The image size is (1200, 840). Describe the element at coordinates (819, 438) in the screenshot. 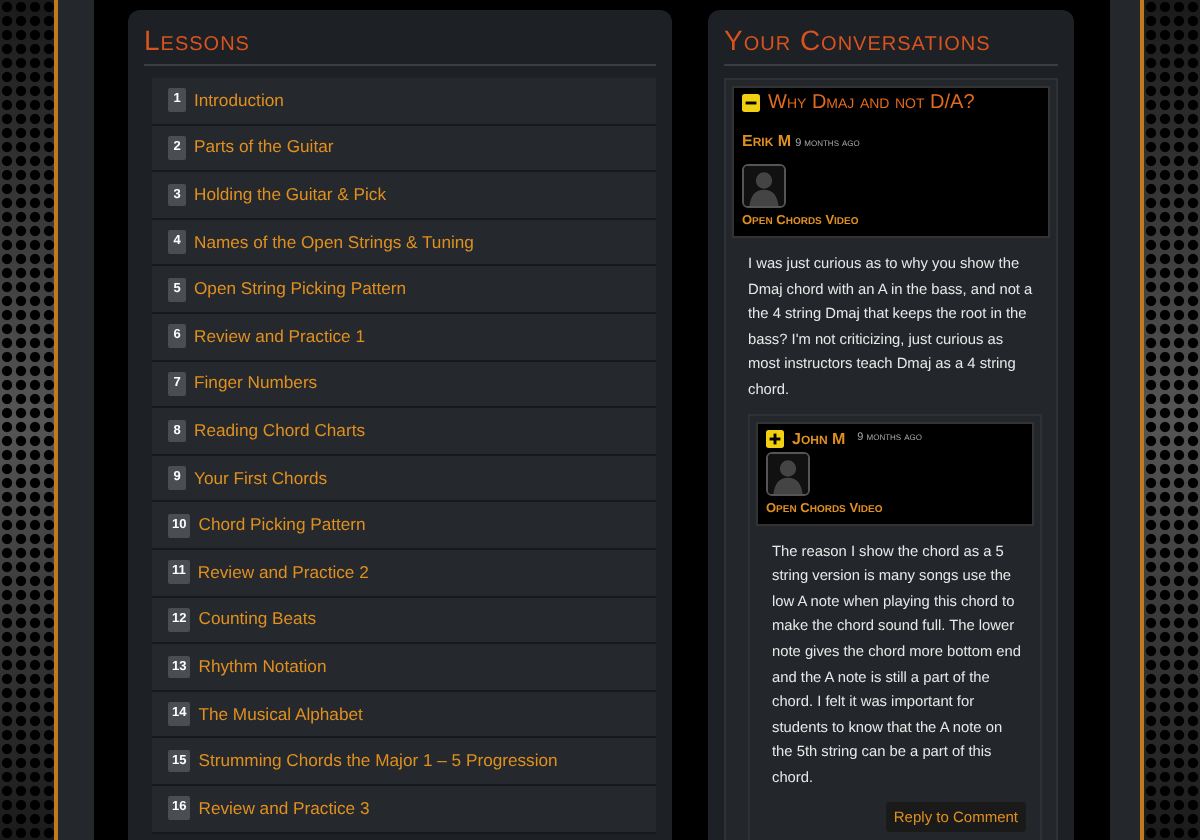

I see `author-name: John M` at that location.